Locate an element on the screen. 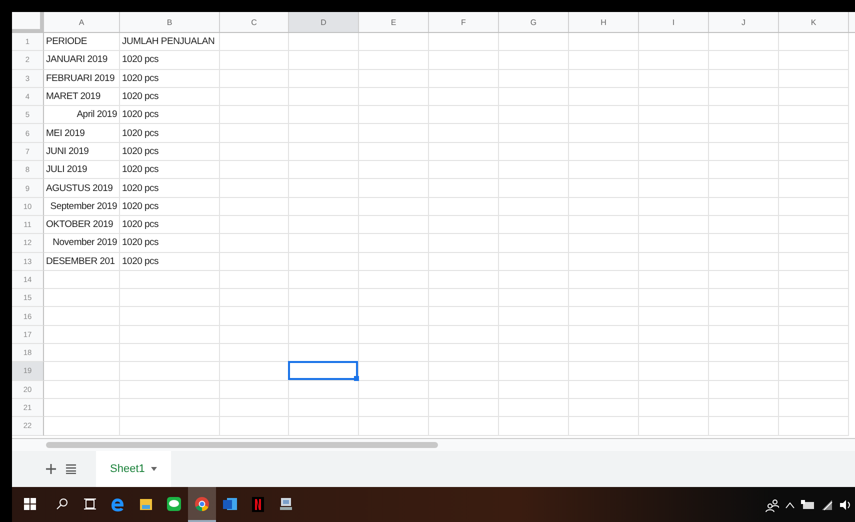 Image resolution: width=855 pixels, height=522 pixels. table-cell: November 2019 is located at coordinates (82, 243).